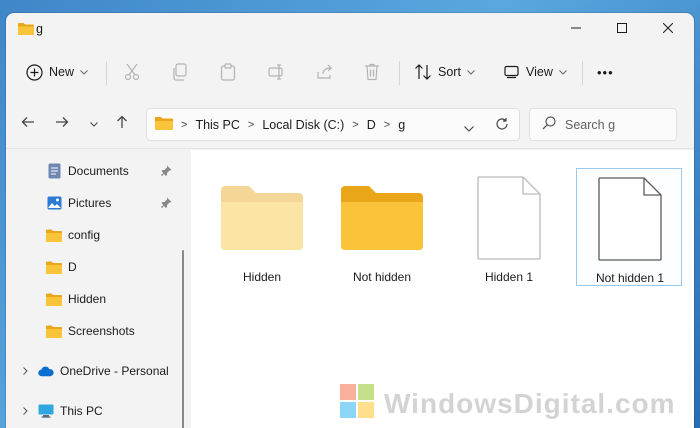  I want to click on copy-button, so click(180, 72).